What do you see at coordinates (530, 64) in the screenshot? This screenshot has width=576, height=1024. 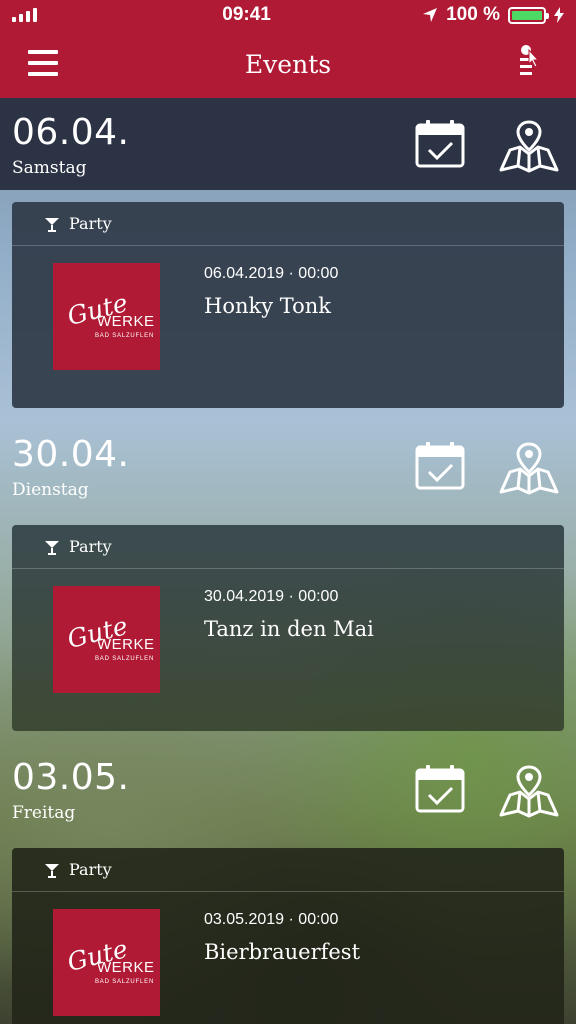 I see `filter-settings-icon` at bounding box center [530, 64].